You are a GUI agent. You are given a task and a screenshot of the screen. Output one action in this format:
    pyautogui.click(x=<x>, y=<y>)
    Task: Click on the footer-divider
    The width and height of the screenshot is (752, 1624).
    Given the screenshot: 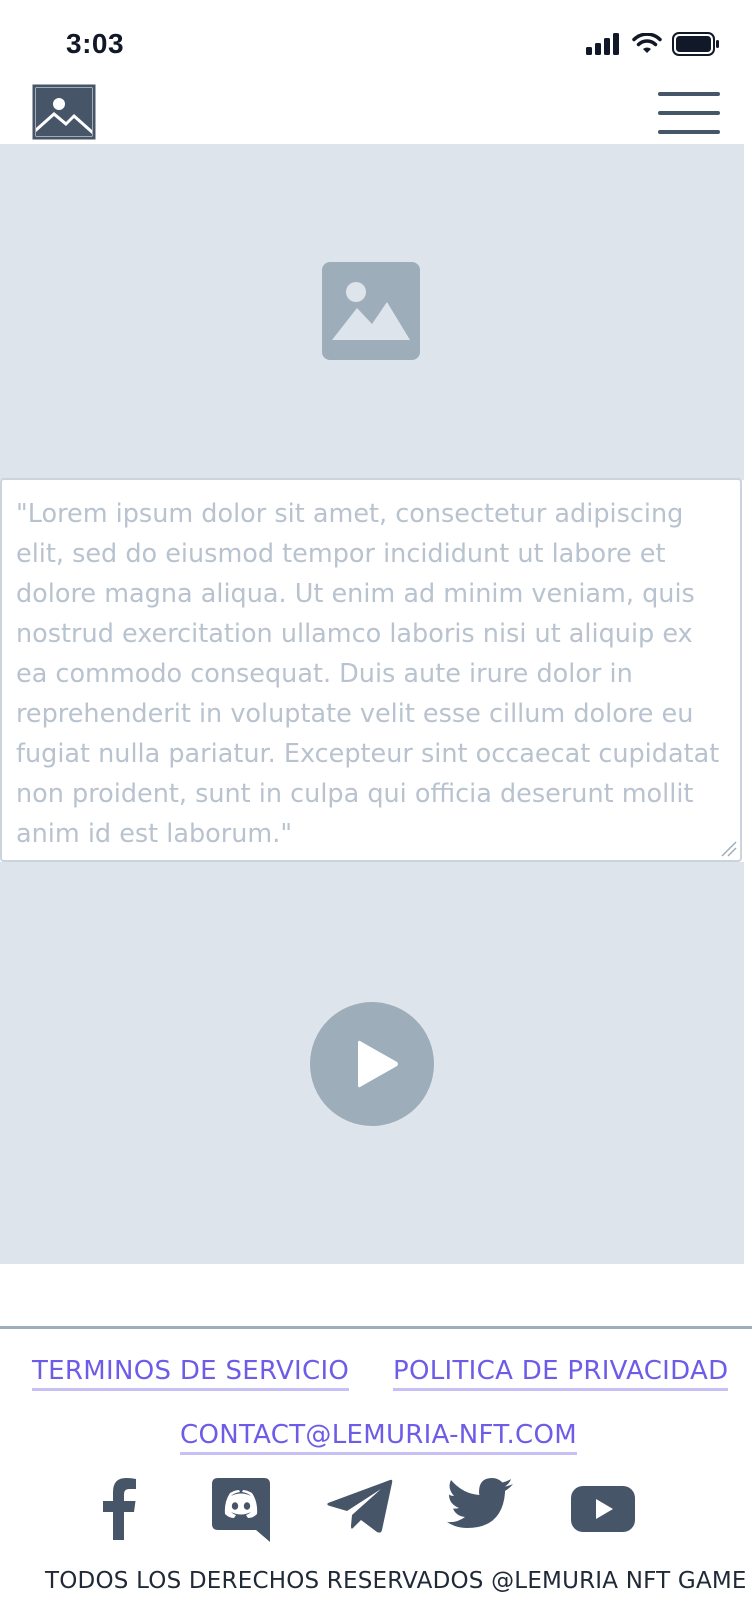 What is the action you would take?
    pyautogui.click(x=376, y=1327)
    